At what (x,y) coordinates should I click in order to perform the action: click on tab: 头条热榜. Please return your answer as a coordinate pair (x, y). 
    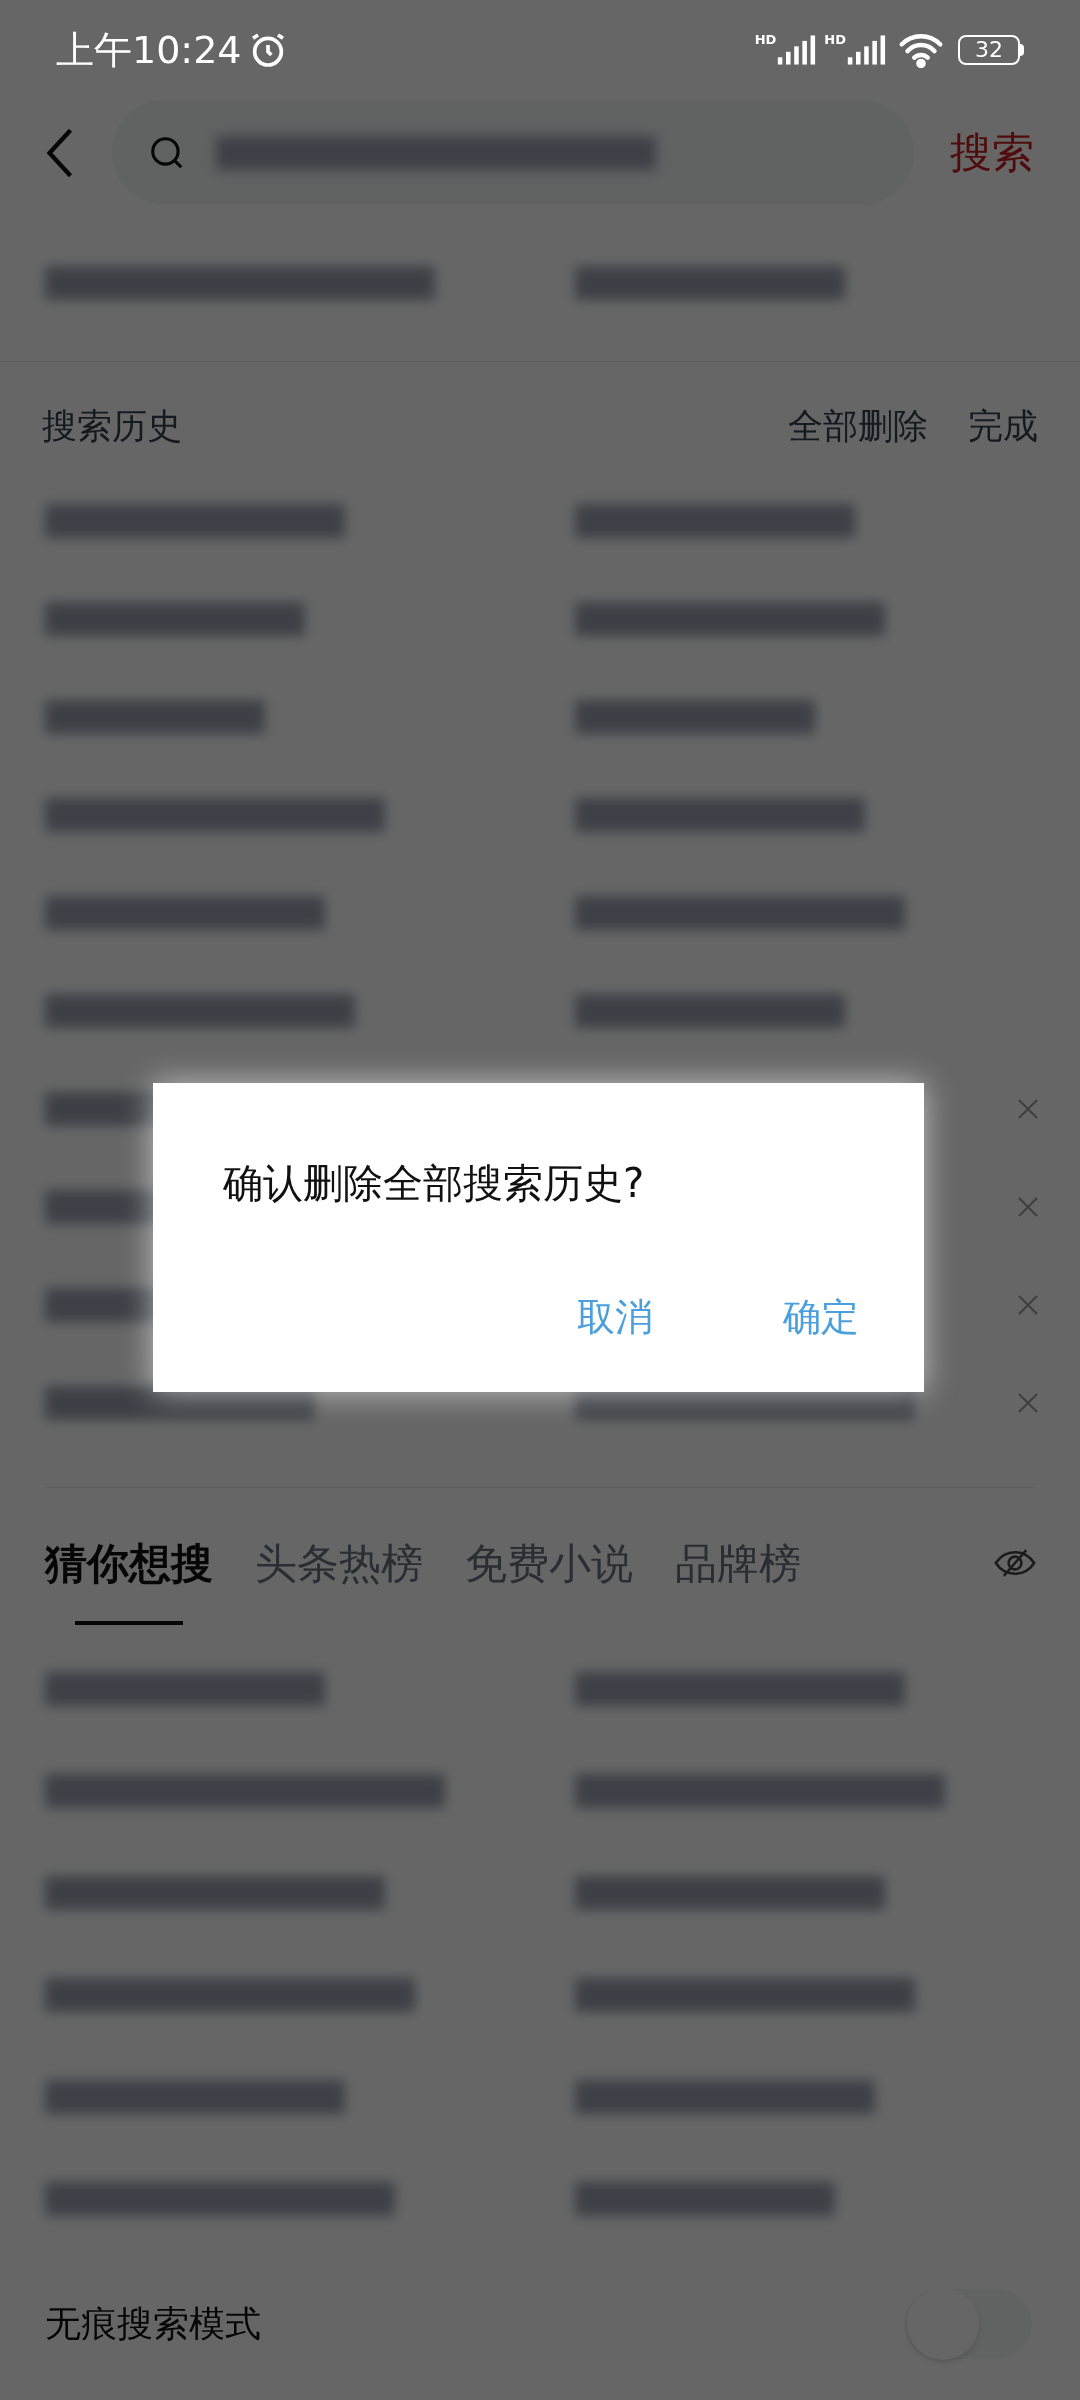
    Looking at the image, I should click on (339, 1563).